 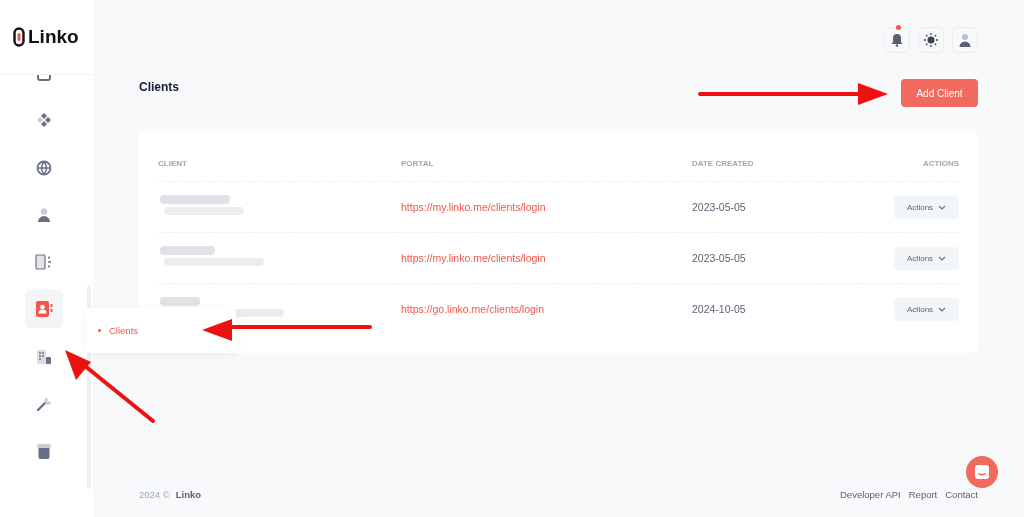 I want to click on footer-link: Contact, so click(x=961, y=503).